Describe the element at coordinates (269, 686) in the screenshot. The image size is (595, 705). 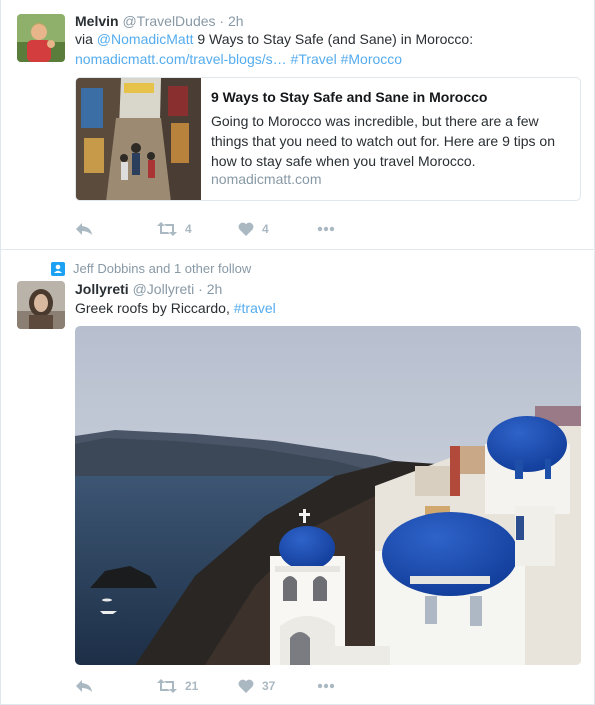
I see `like-count: 37` at that location.